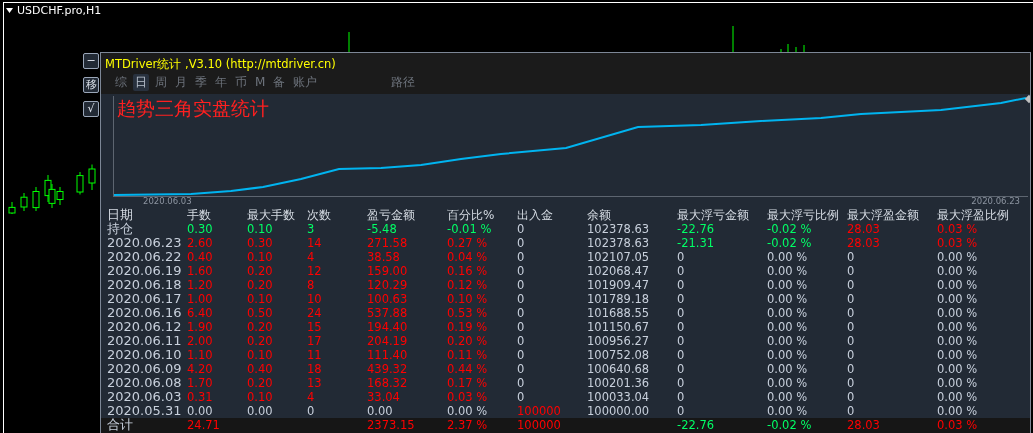 The height and width of the screenshot is (433, 1033). What do you see at coordinates (91, 109) in the screenshot?
I see `panel-side-button: √` at bounding box center [91, 109].